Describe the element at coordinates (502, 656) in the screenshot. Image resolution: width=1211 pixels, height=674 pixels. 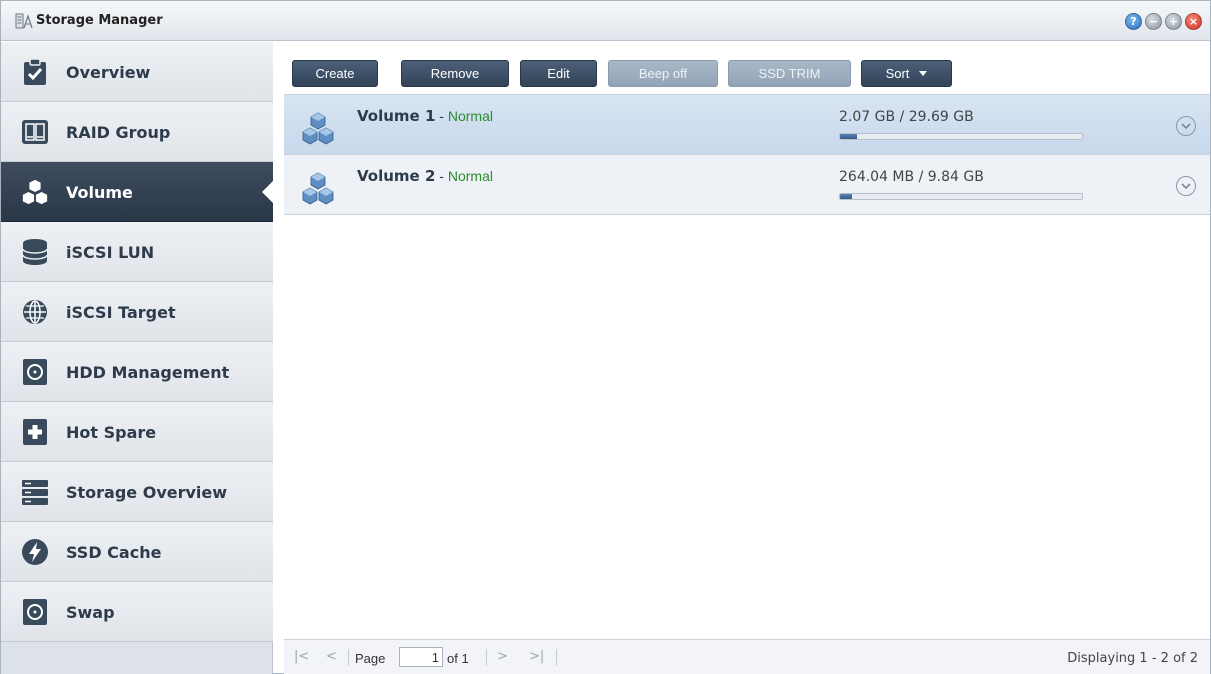
I see `next-page-icon: >` at that location.